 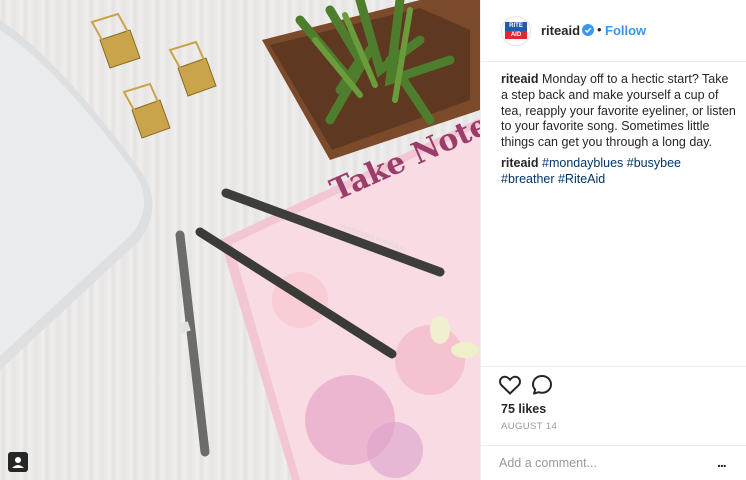 What do you see at coordinates (76, 195) in the screenshot?
I see `laptop` at bounding box center [76, 195].